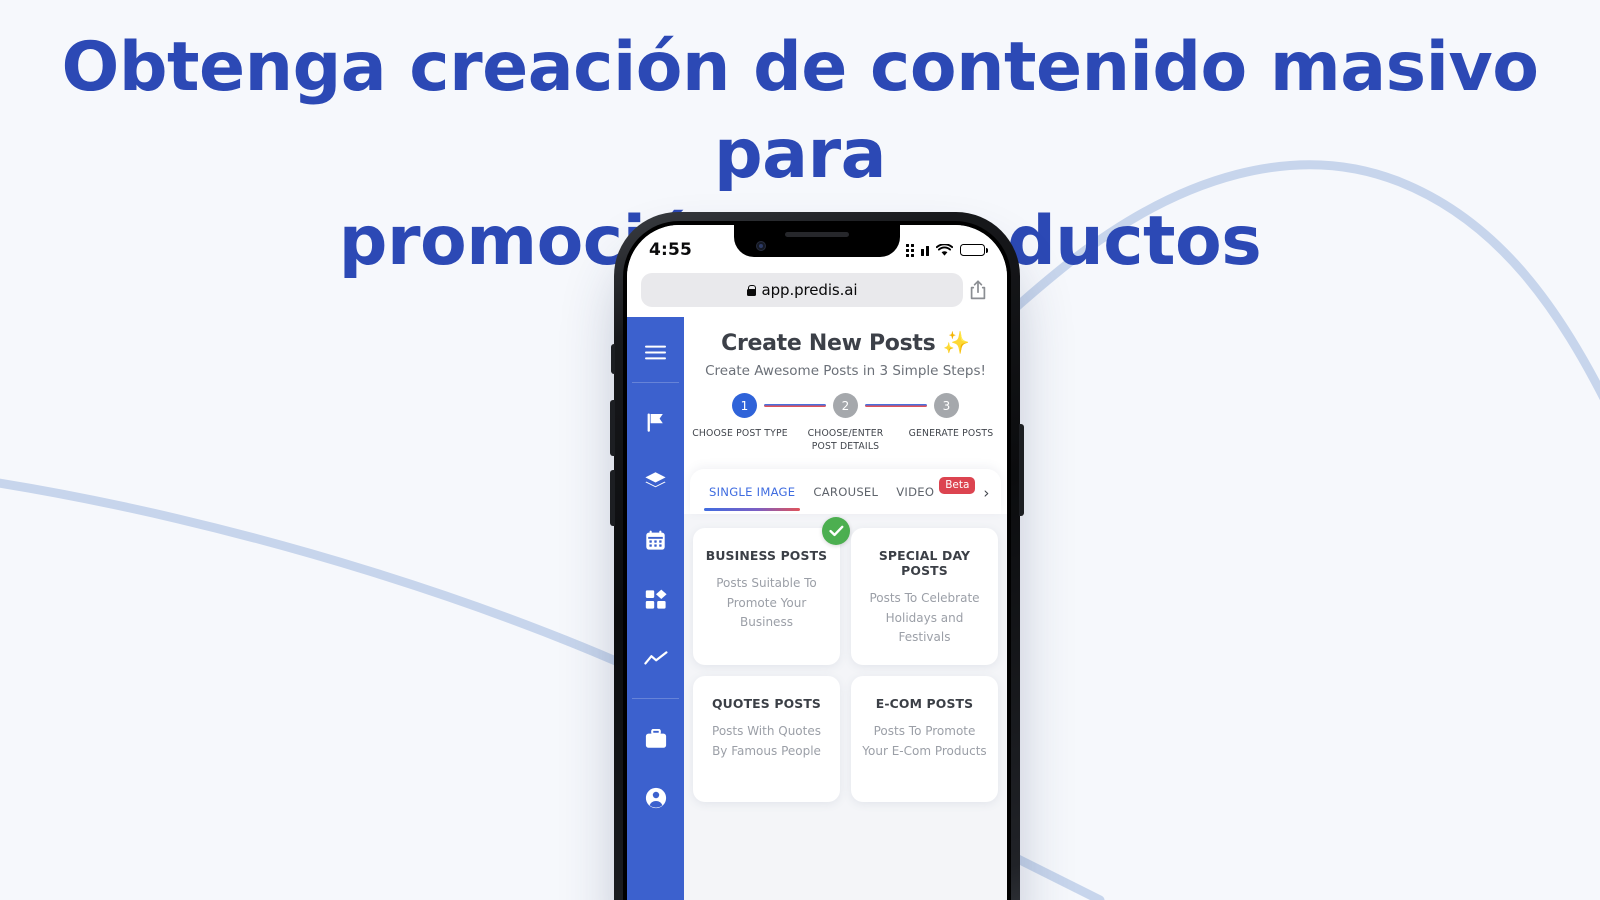  Describe the element at coordinates (612, 498) in the screenshot. I see `phone-volume-down-button` at that location.